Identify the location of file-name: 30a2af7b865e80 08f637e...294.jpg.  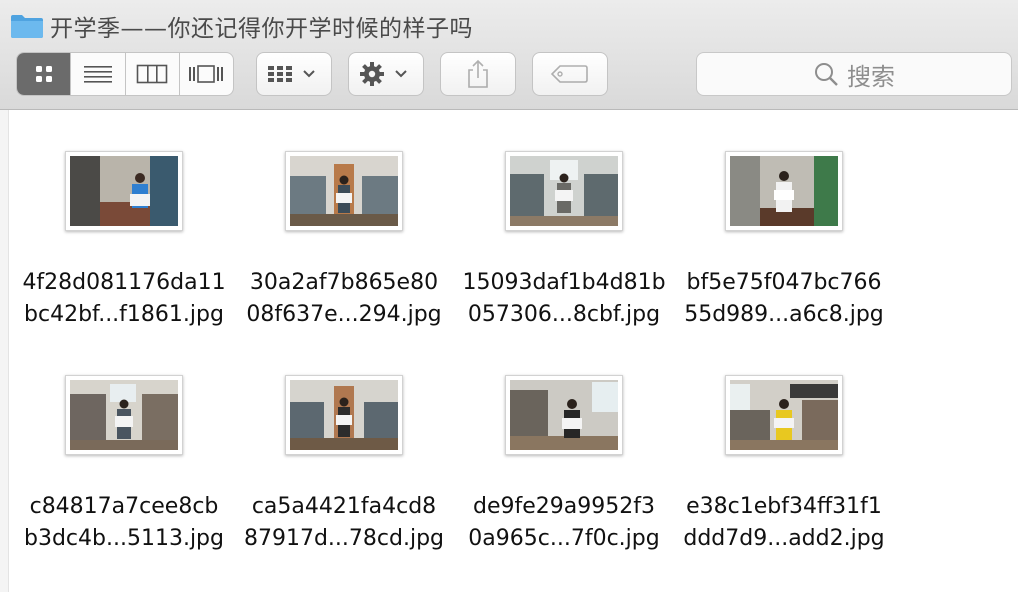
(344, 298).